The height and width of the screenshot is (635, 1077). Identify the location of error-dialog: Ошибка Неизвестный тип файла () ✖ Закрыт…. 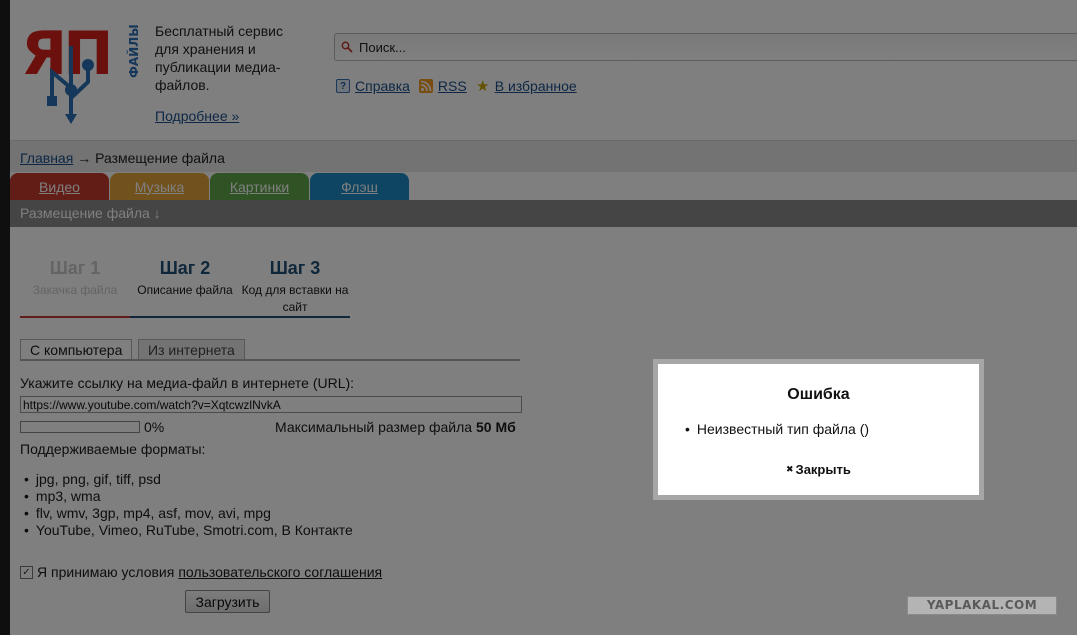
(818, 429).